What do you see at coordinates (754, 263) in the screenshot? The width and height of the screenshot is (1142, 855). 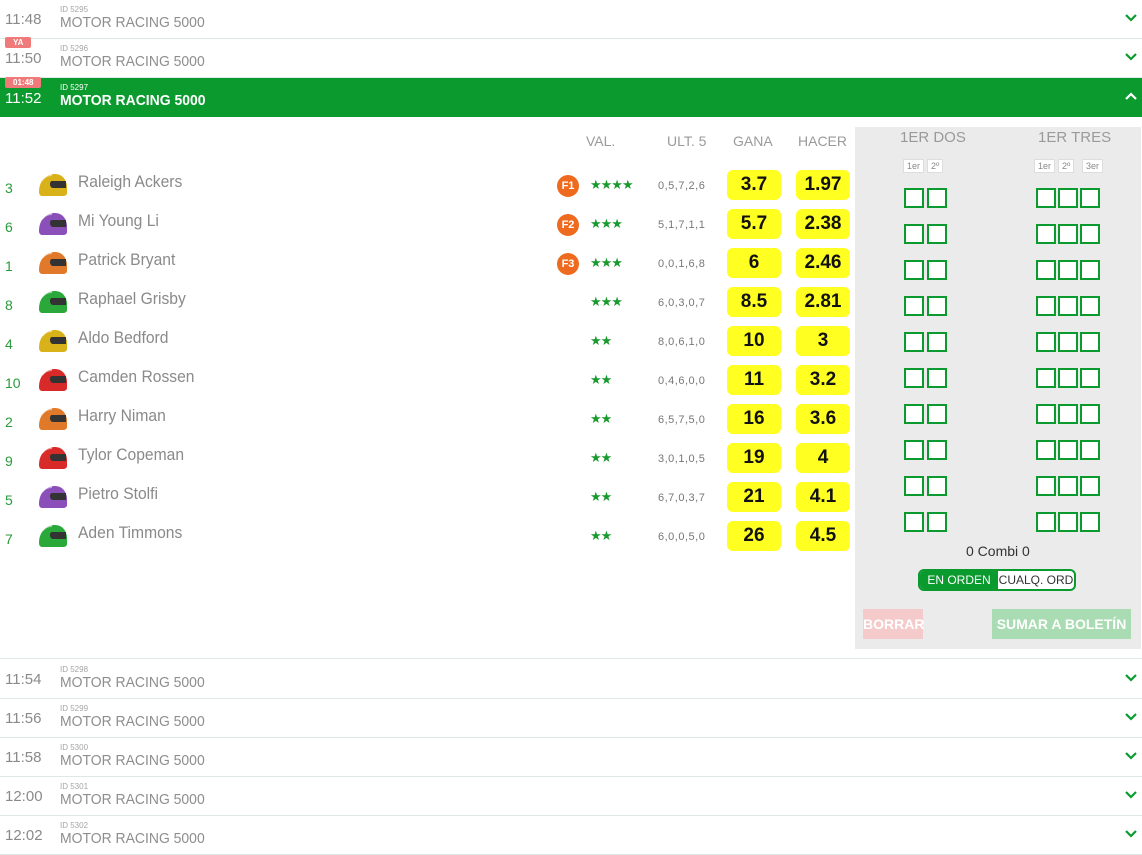 I see `win-odds-button: 6` at bounding box center [754, 263].